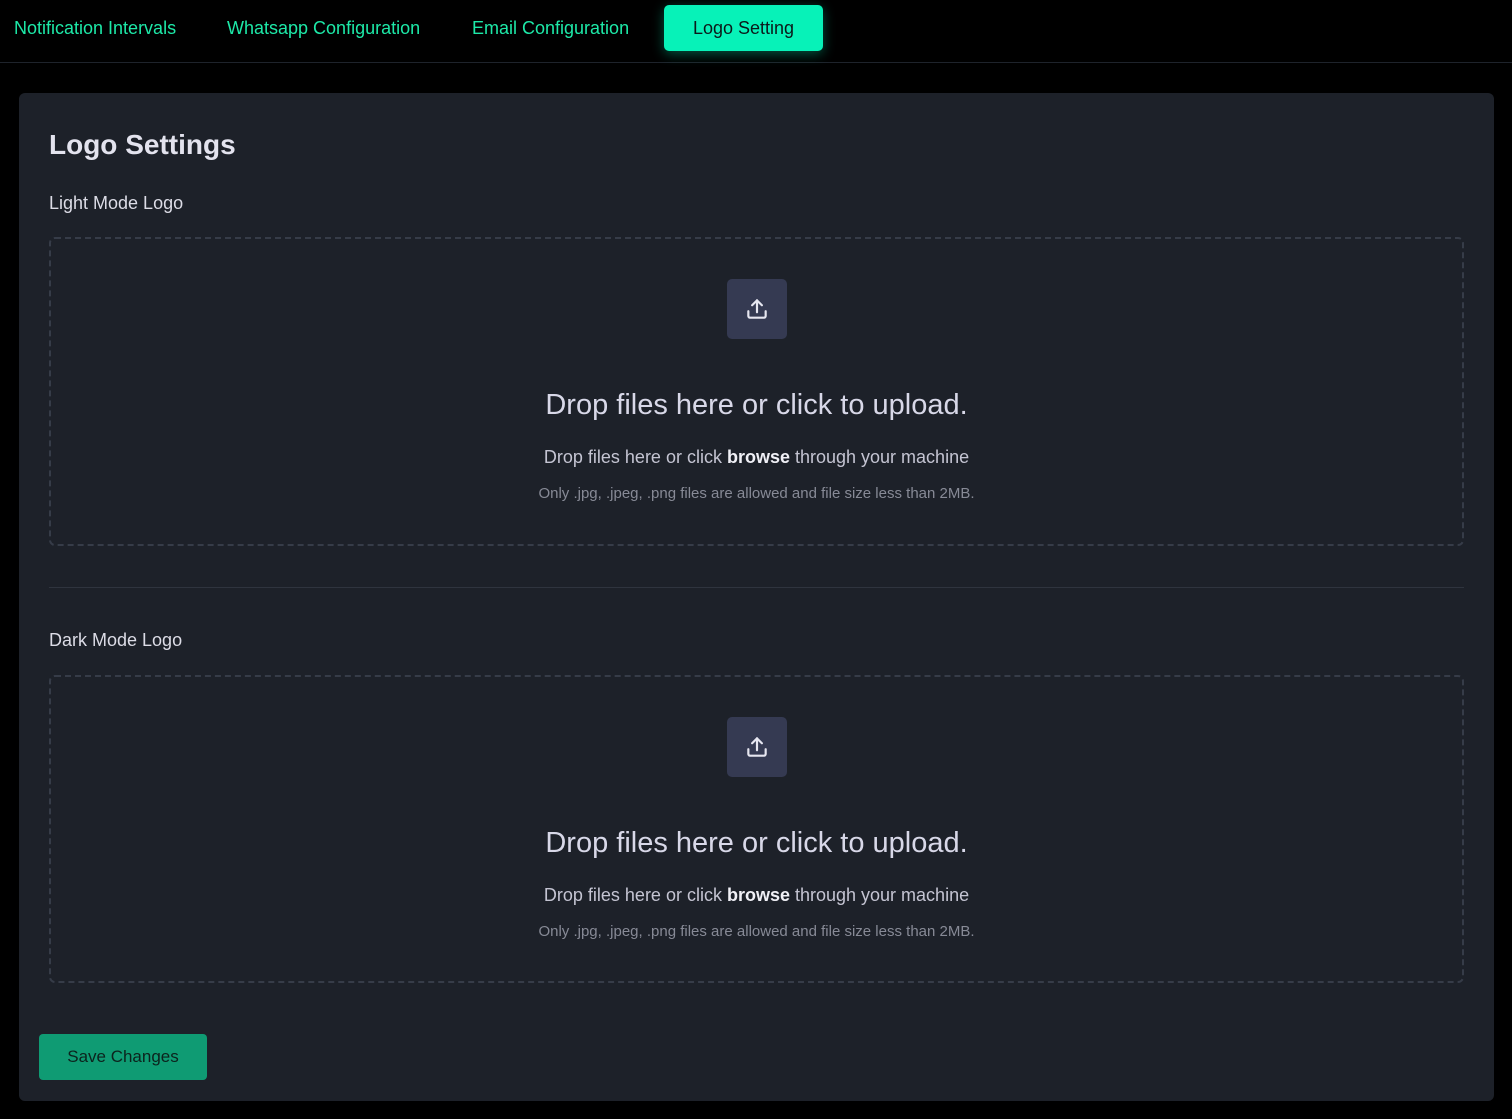  What do you see at coordinates (116, 640) in the screenshot?
I see `dark-mode-logo-label: Dark Mode Logo` at bounding box center [116, 640].